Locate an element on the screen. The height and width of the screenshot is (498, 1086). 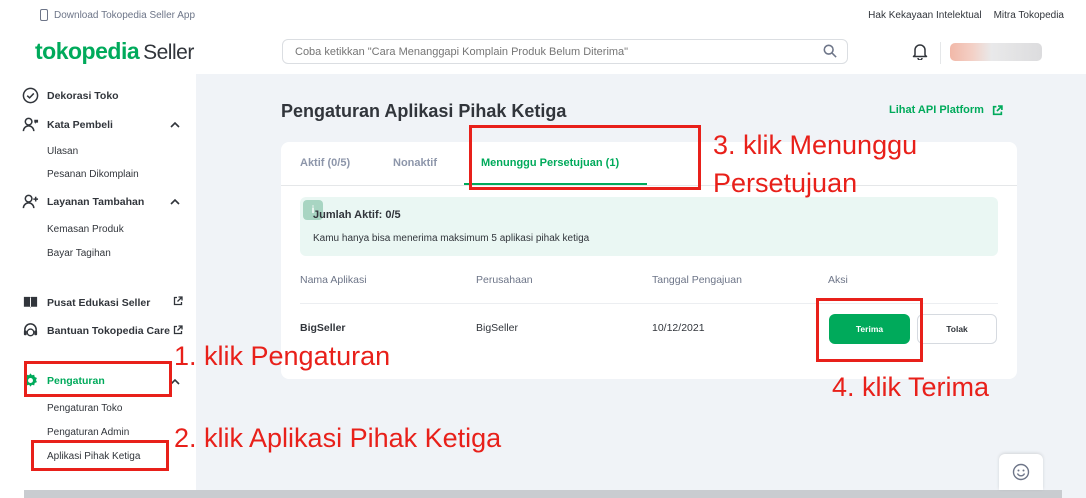
chat-widget is located at coordinates (1021, 472).